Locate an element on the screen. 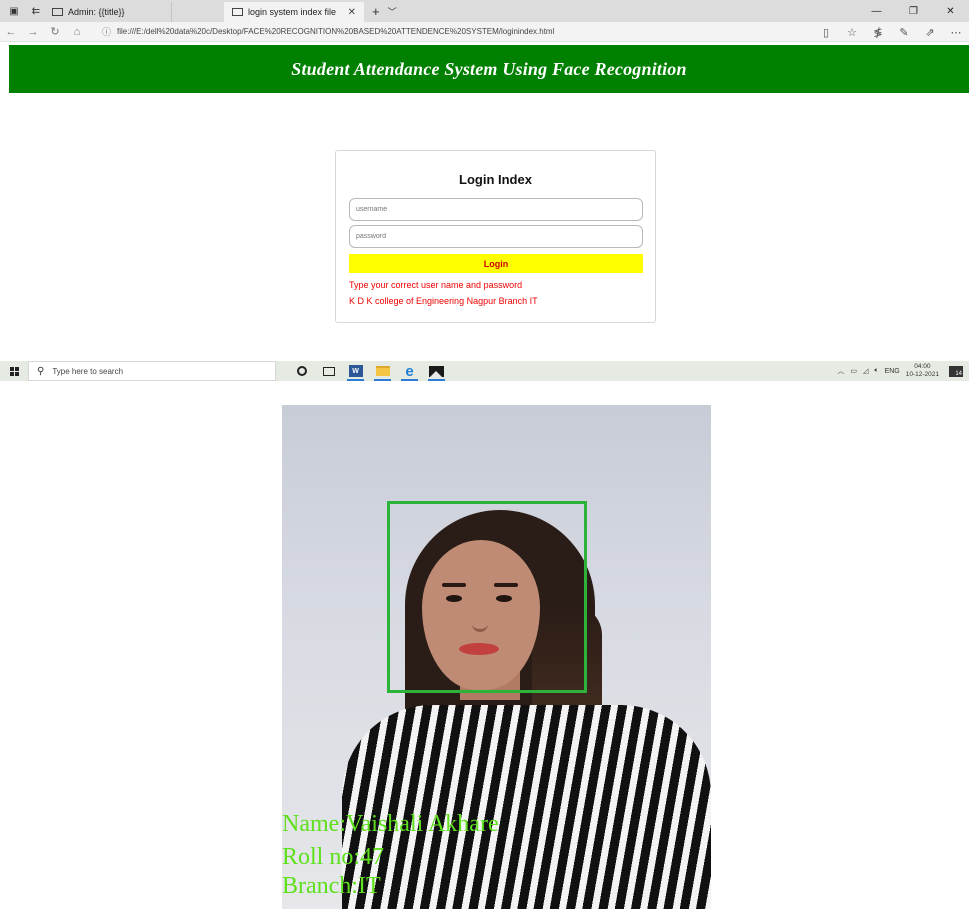  task-view-button is located at coordinates (328, 371).